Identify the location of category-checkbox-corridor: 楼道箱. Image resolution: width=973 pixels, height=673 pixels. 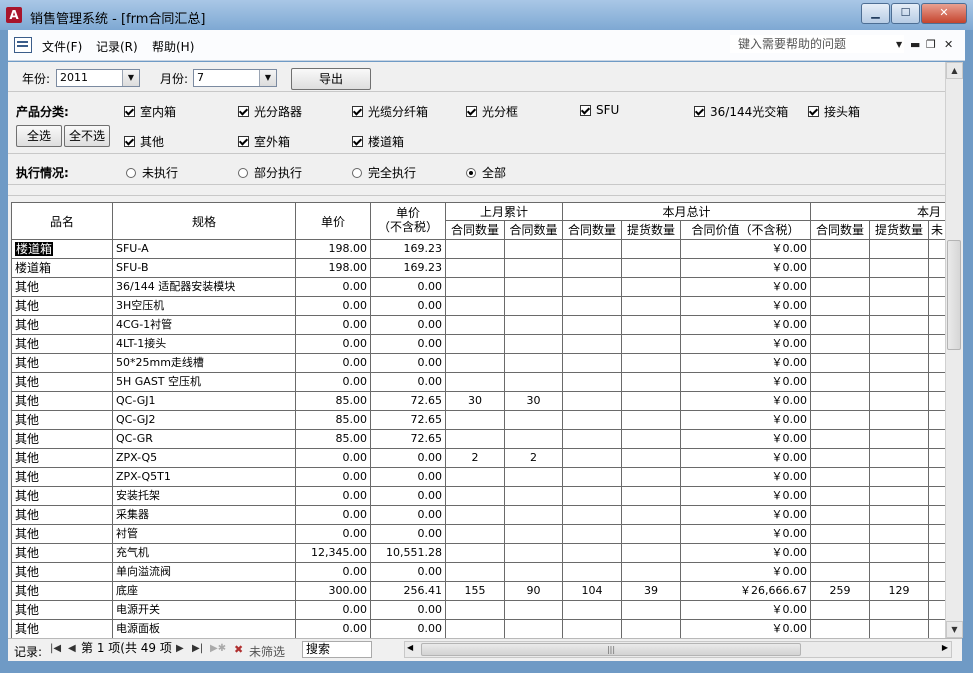
(378, 141).